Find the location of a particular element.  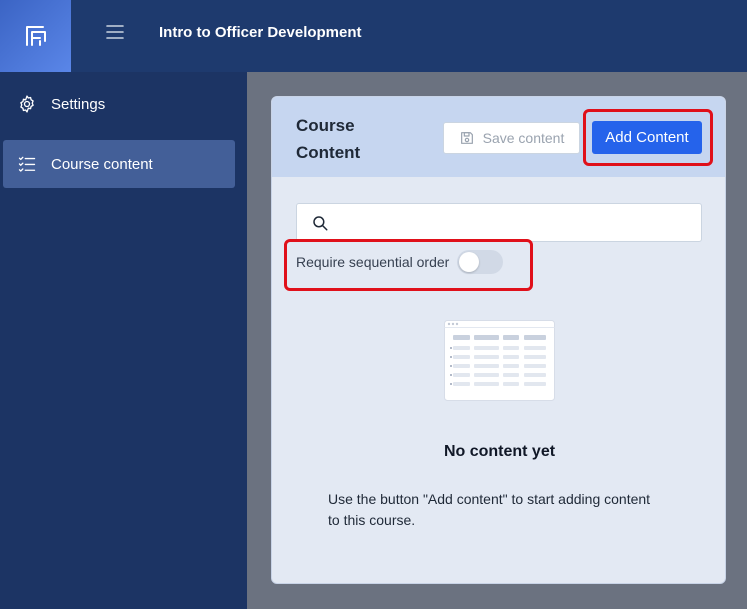

sidebar-item-settings: Settings is located at coordinates (119, 104).